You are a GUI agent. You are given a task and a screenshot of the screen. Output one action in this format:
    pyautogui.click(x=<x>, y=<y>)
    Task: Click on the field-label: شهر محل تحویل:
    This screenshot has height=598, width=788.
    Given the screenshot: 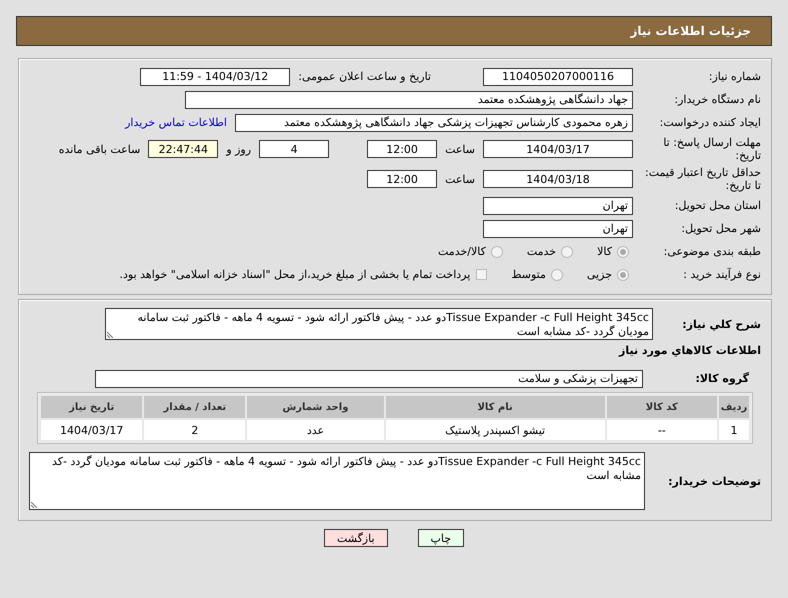 What is the action you would take?
    pyautogui.click(x=720, y=228)
    